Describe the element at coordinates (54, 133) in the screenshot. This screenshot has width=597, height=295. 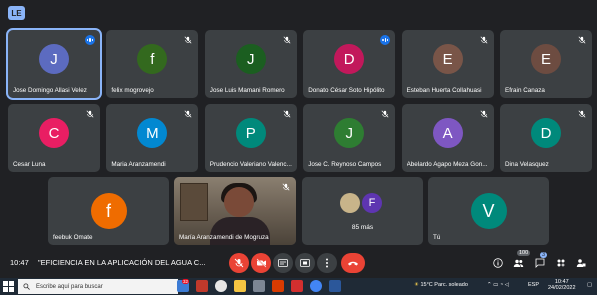
I see `avatar: C` at that location.